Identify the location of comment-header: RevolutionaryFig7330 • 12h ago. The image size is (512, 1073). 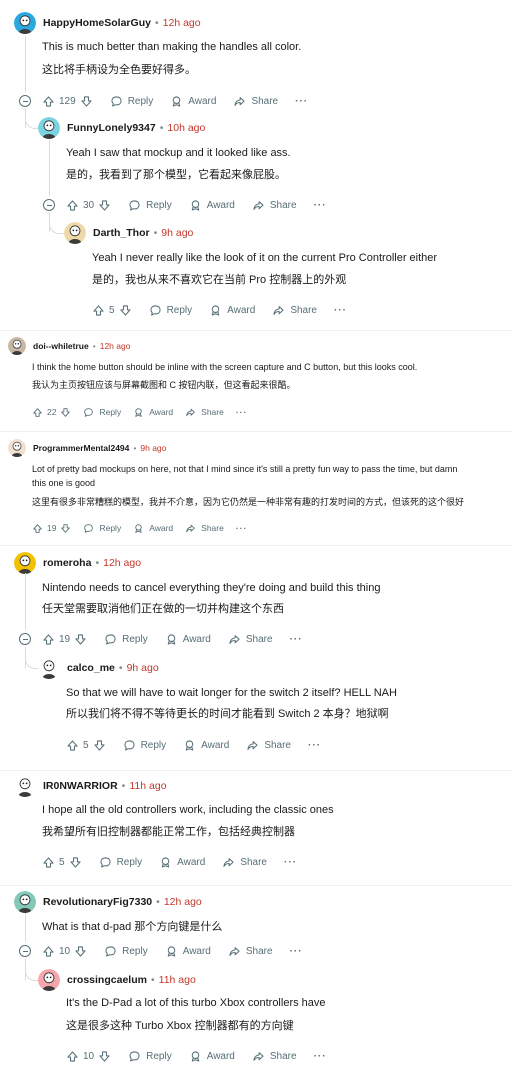
(108, 902).